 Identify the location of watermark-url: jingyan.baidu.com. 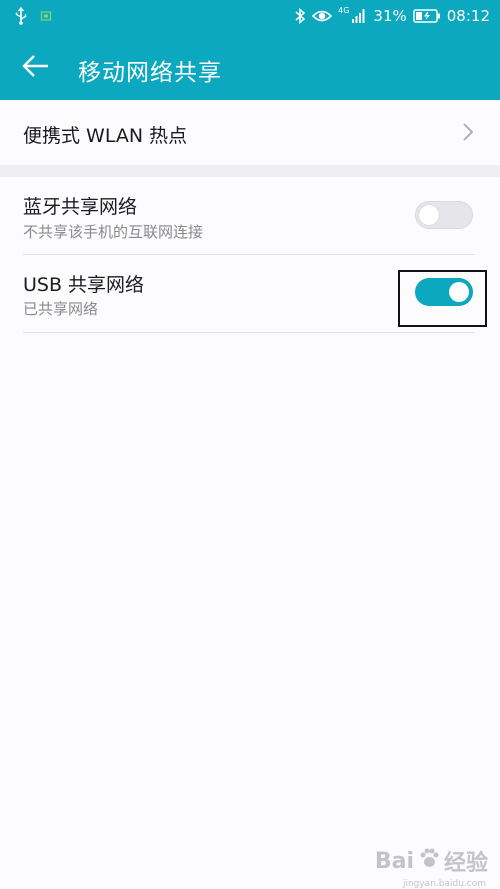
(444, 884).